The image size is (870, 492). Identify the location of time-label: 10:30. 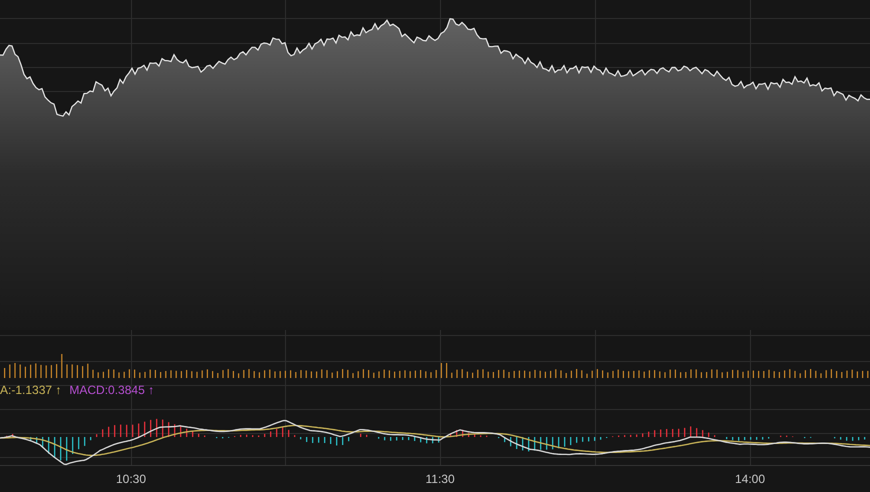
(131, 479).